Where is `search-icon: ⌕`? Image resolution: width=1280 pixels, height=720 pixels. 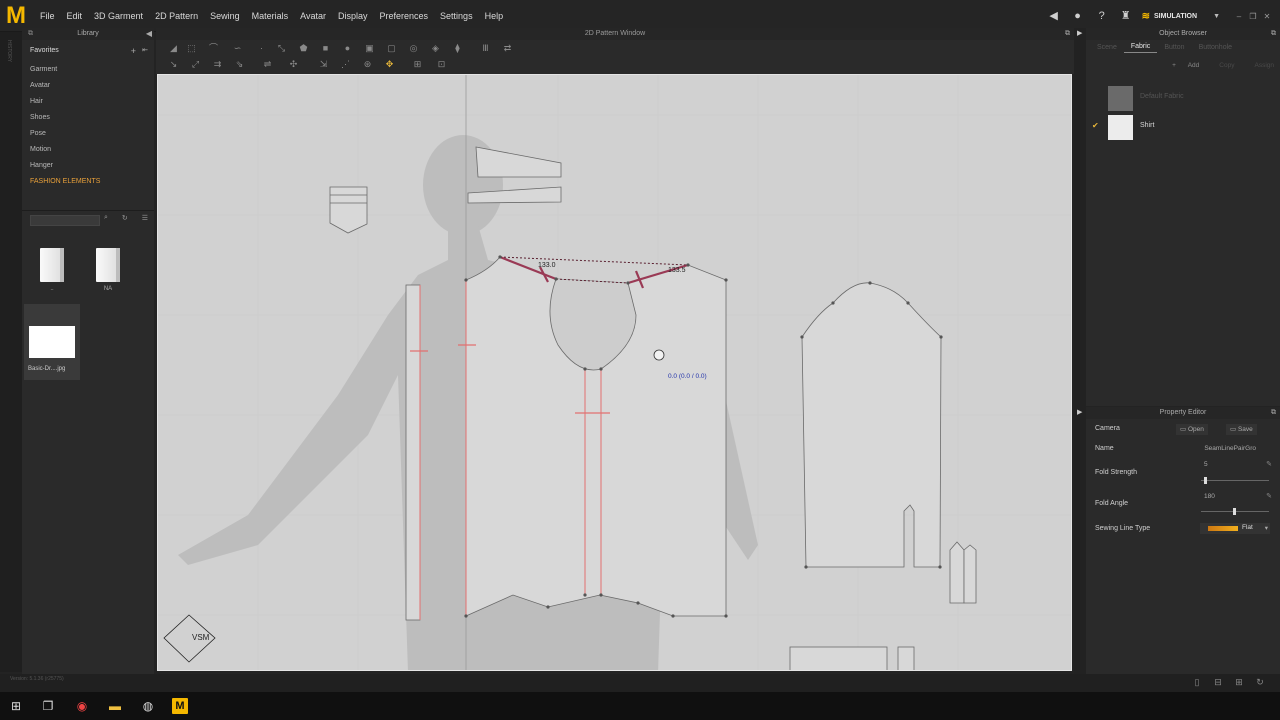 search-icon: ⌕ is located at coordinates (106, 218).